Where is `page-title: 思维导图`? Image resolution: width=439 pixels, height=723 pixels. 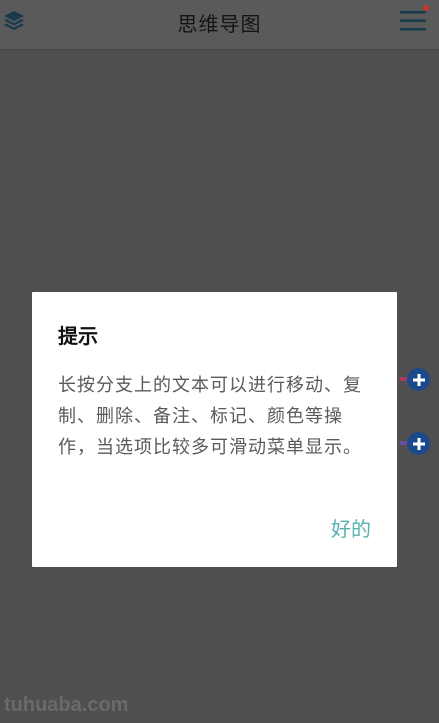 page-title: 思维导图 is located at coordinates (219, 24).